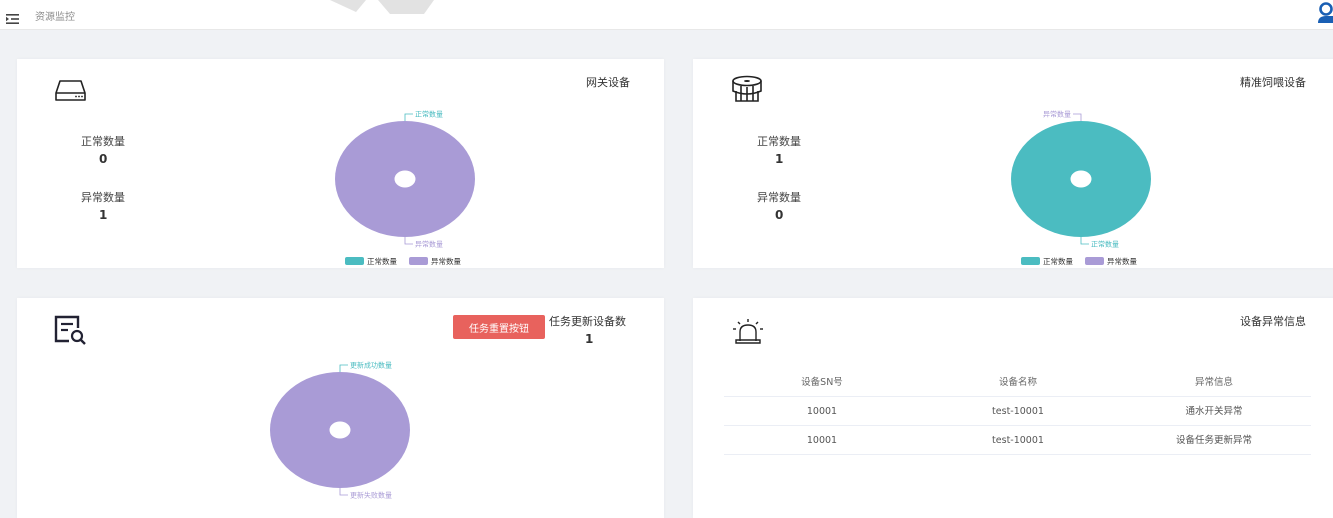 This screenshot has width=1333, height=518. I want to click on gateway-pie-chart: 正常数量异常数量正常数量 异常数量, so click(405, 188).